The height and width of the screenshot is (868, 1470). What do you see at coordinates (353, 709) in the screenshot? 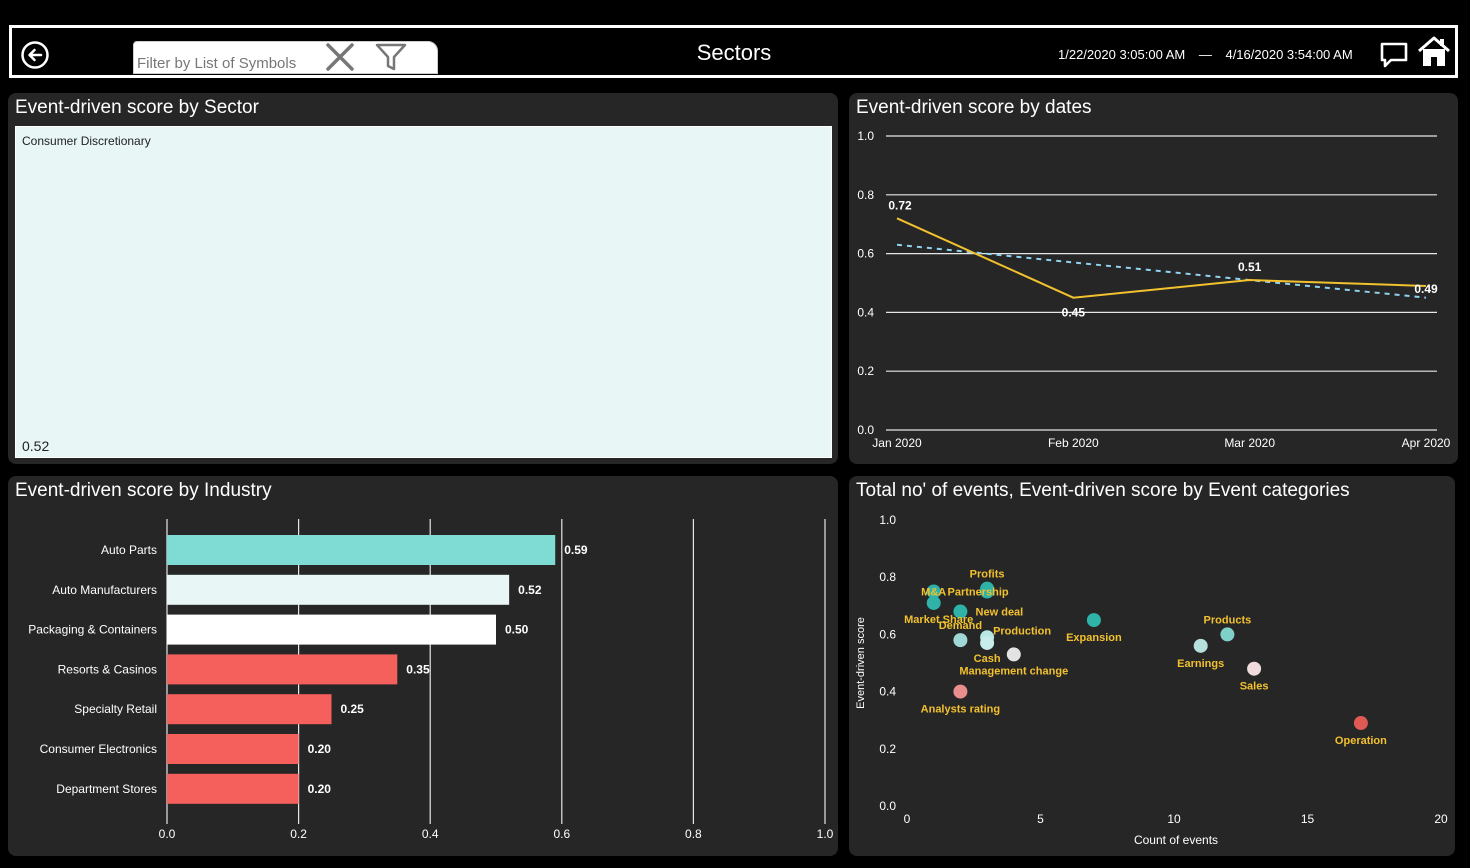
I see `data-label: 0.25` at bounding box center [353, 709].